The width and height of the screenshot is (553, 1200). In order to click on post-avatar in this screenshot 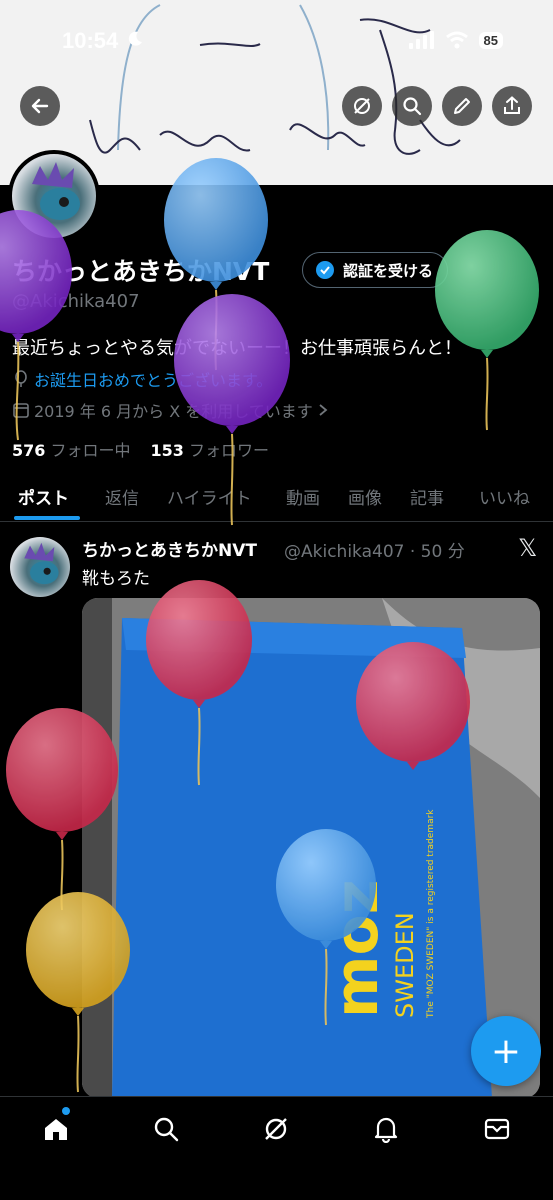, I will do `click(40, 567)`.